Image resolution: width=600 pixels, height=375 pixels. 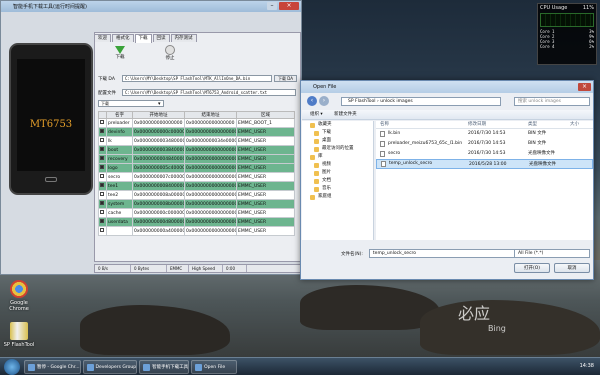 What do you see at coordinates (19, 289) in the screenshot?
I see `chrome-icon` at bounding box center [19, 289].